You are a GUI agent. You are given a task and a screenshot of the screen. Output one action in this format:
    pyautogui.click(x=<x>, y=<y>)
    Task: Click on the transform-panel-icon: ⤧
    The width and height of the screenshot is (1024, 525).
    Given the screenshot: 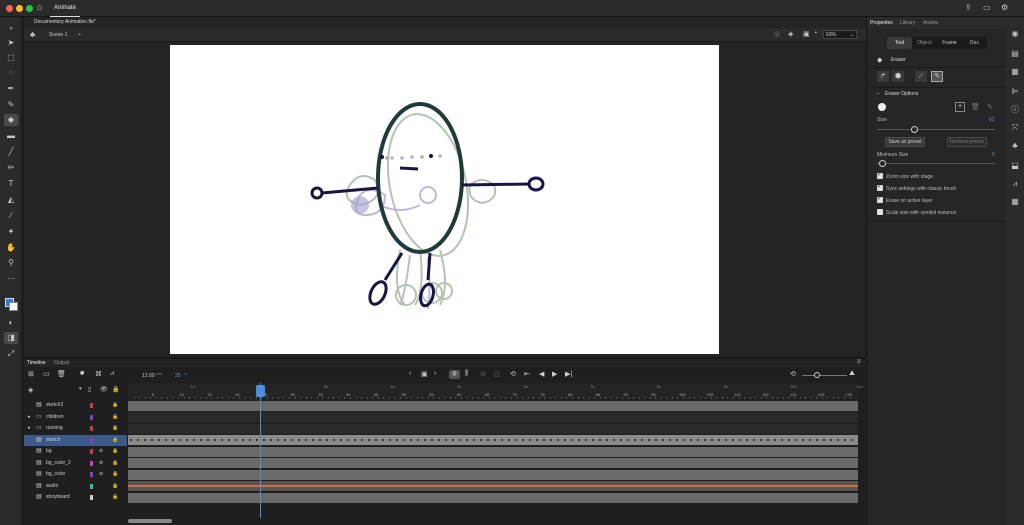 What is the action you would take?
    pyautogui.click(x=1015, y=128)
    